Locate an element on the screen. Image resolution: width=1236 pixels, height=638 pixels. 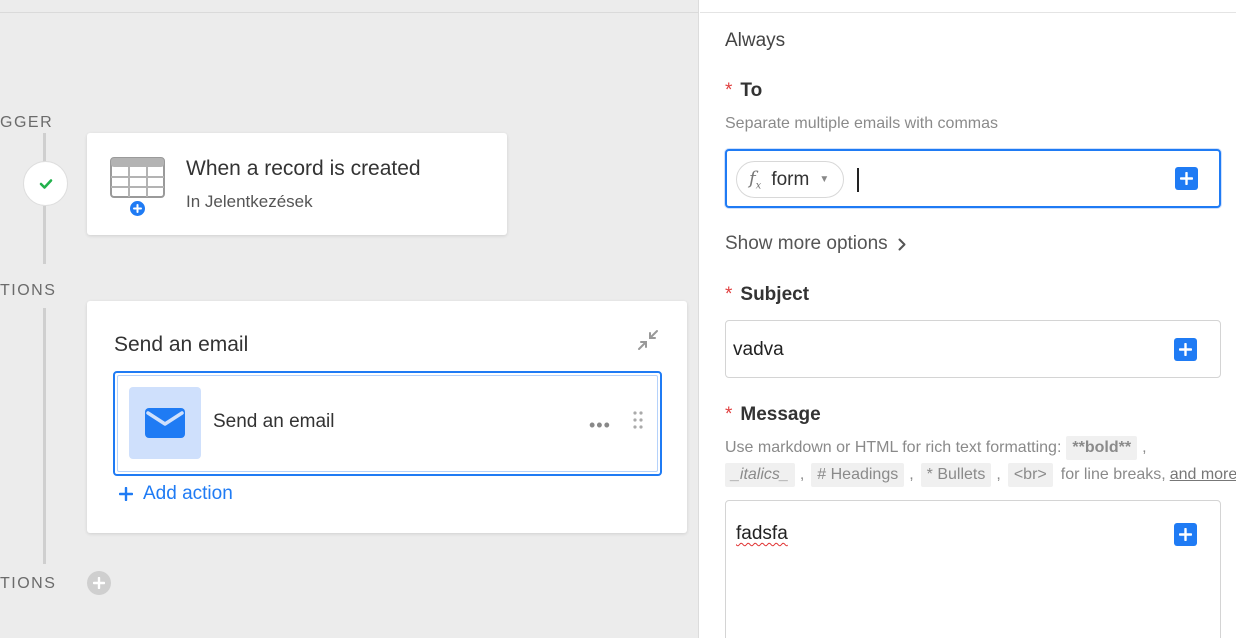
token-label: form is located at coordinates (790, 179).